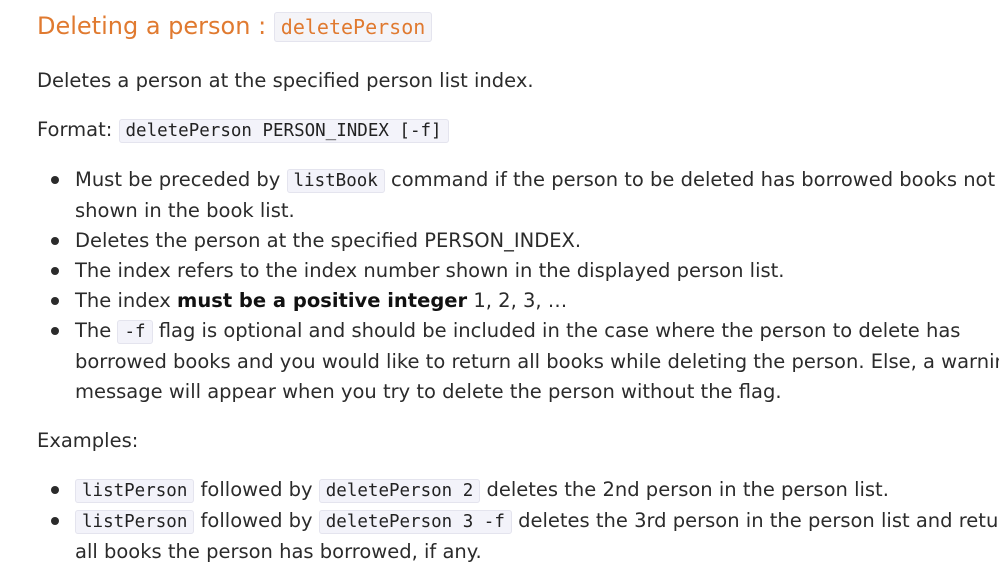 This screenshot has height=567, width=999. I want to click on format-code: deletePerson PERSON_INDEX [-f], so click(283, 131).